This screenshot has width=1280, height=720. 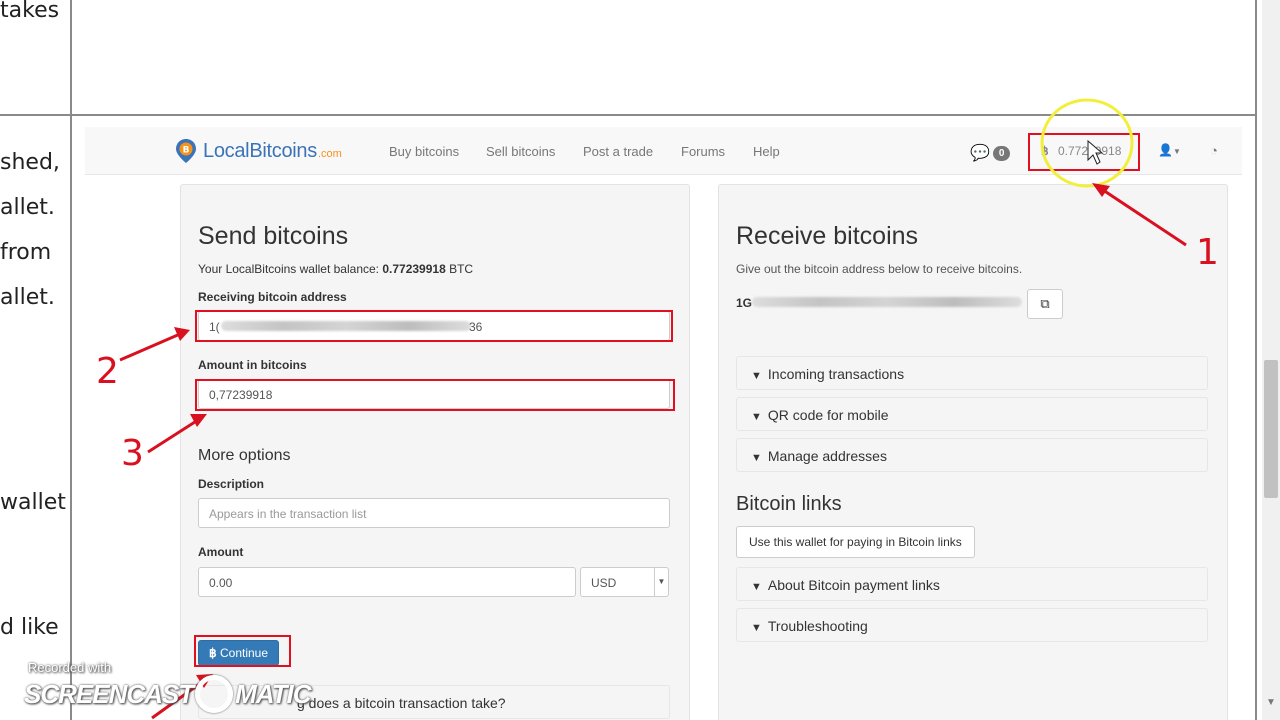 What do you see at coordinates (827, 456) in the screenshot?
I see `accordion-label: Manage addresses` at bounding box center [827, 456].